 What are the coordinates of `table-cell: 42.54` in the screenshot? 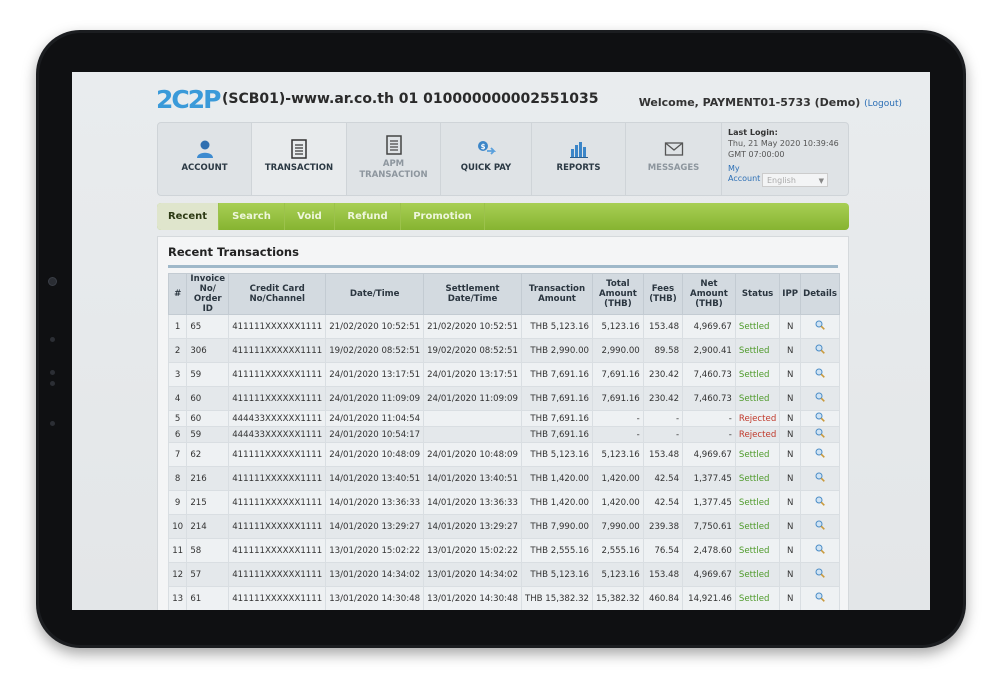 It's located at (663, 478).